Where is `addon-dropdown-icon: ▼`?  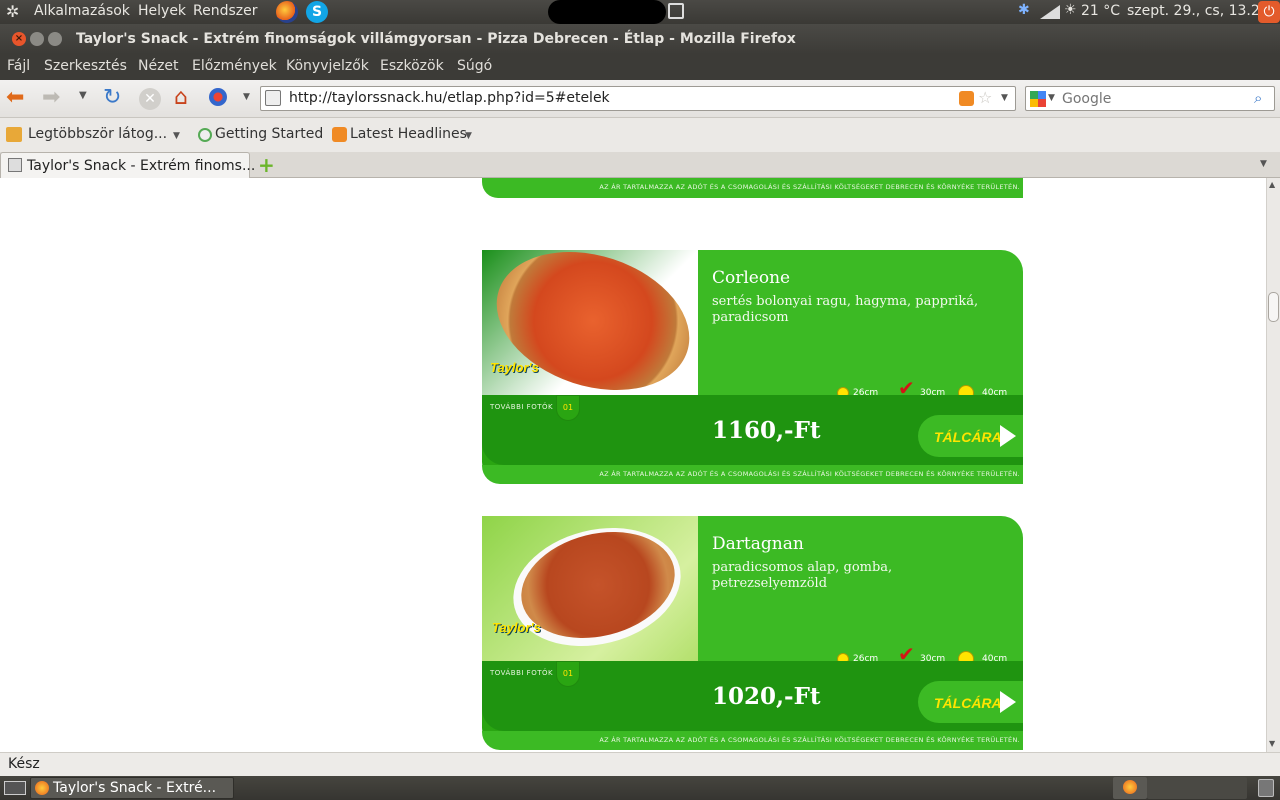
addon-dropdown-icon: ▼ is located at coordinates (246, 97).